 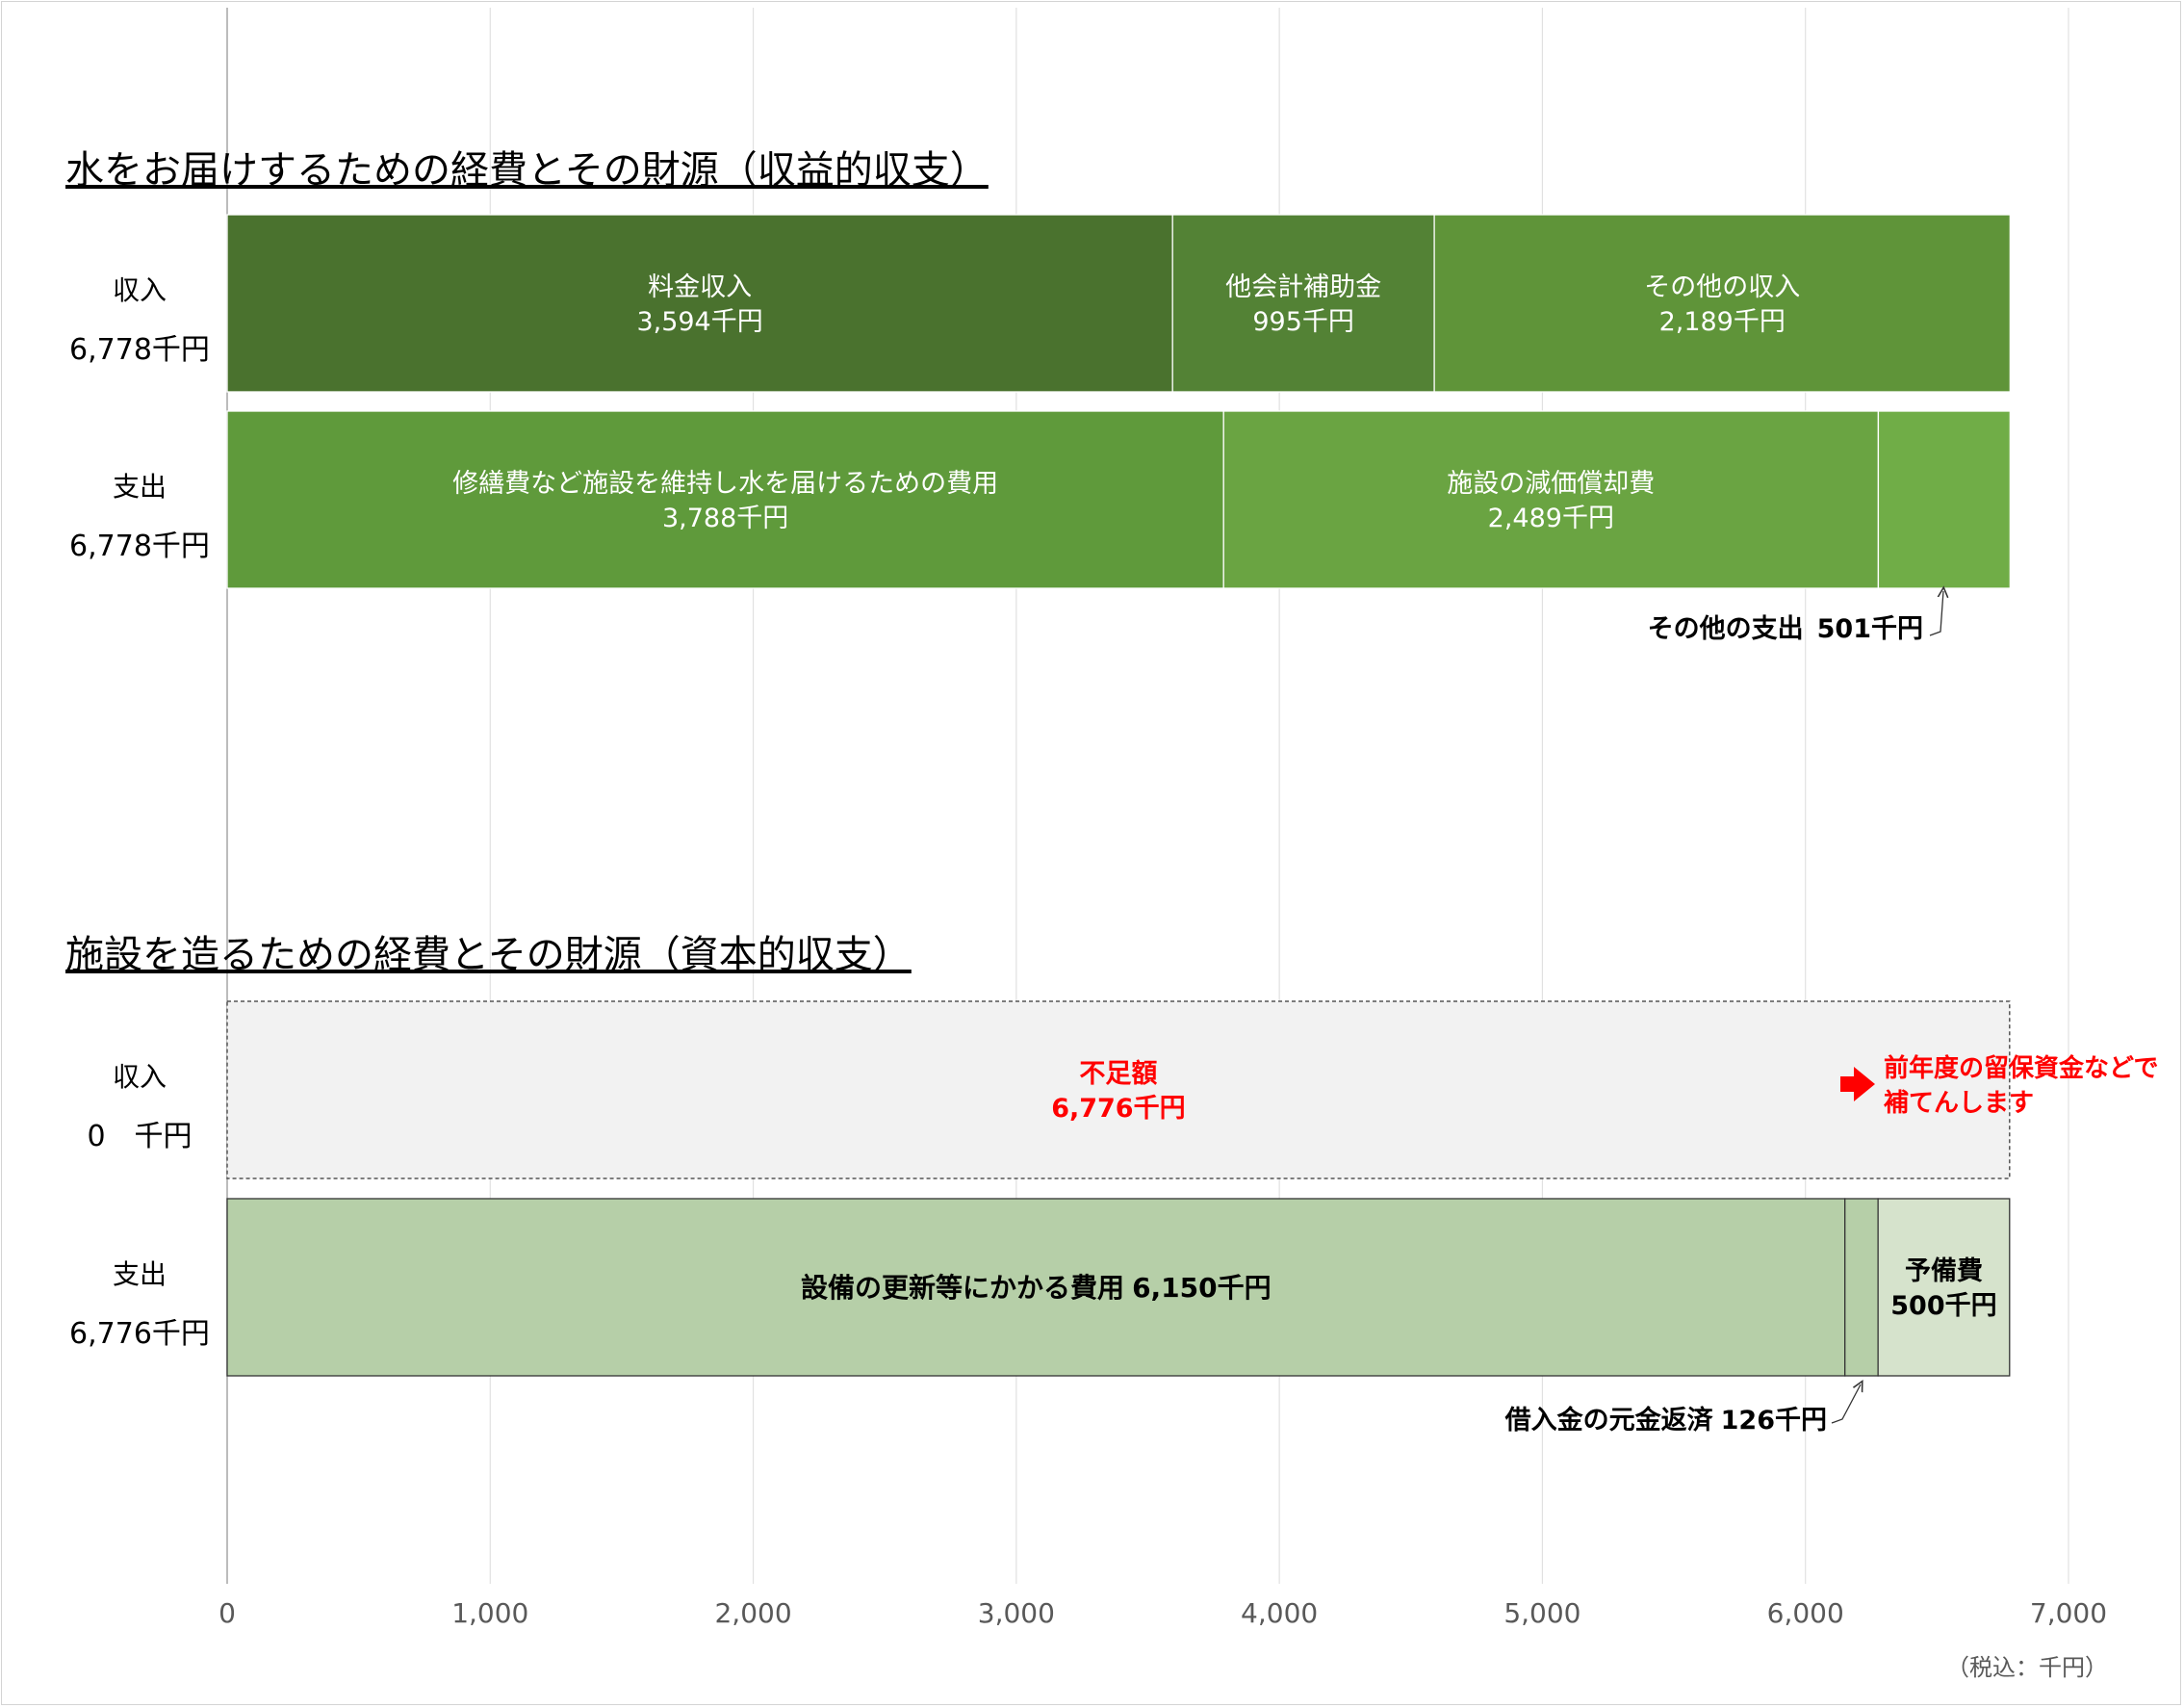 I want to click on x-tick-label: 6,000, so click(x=1805, y=1613).